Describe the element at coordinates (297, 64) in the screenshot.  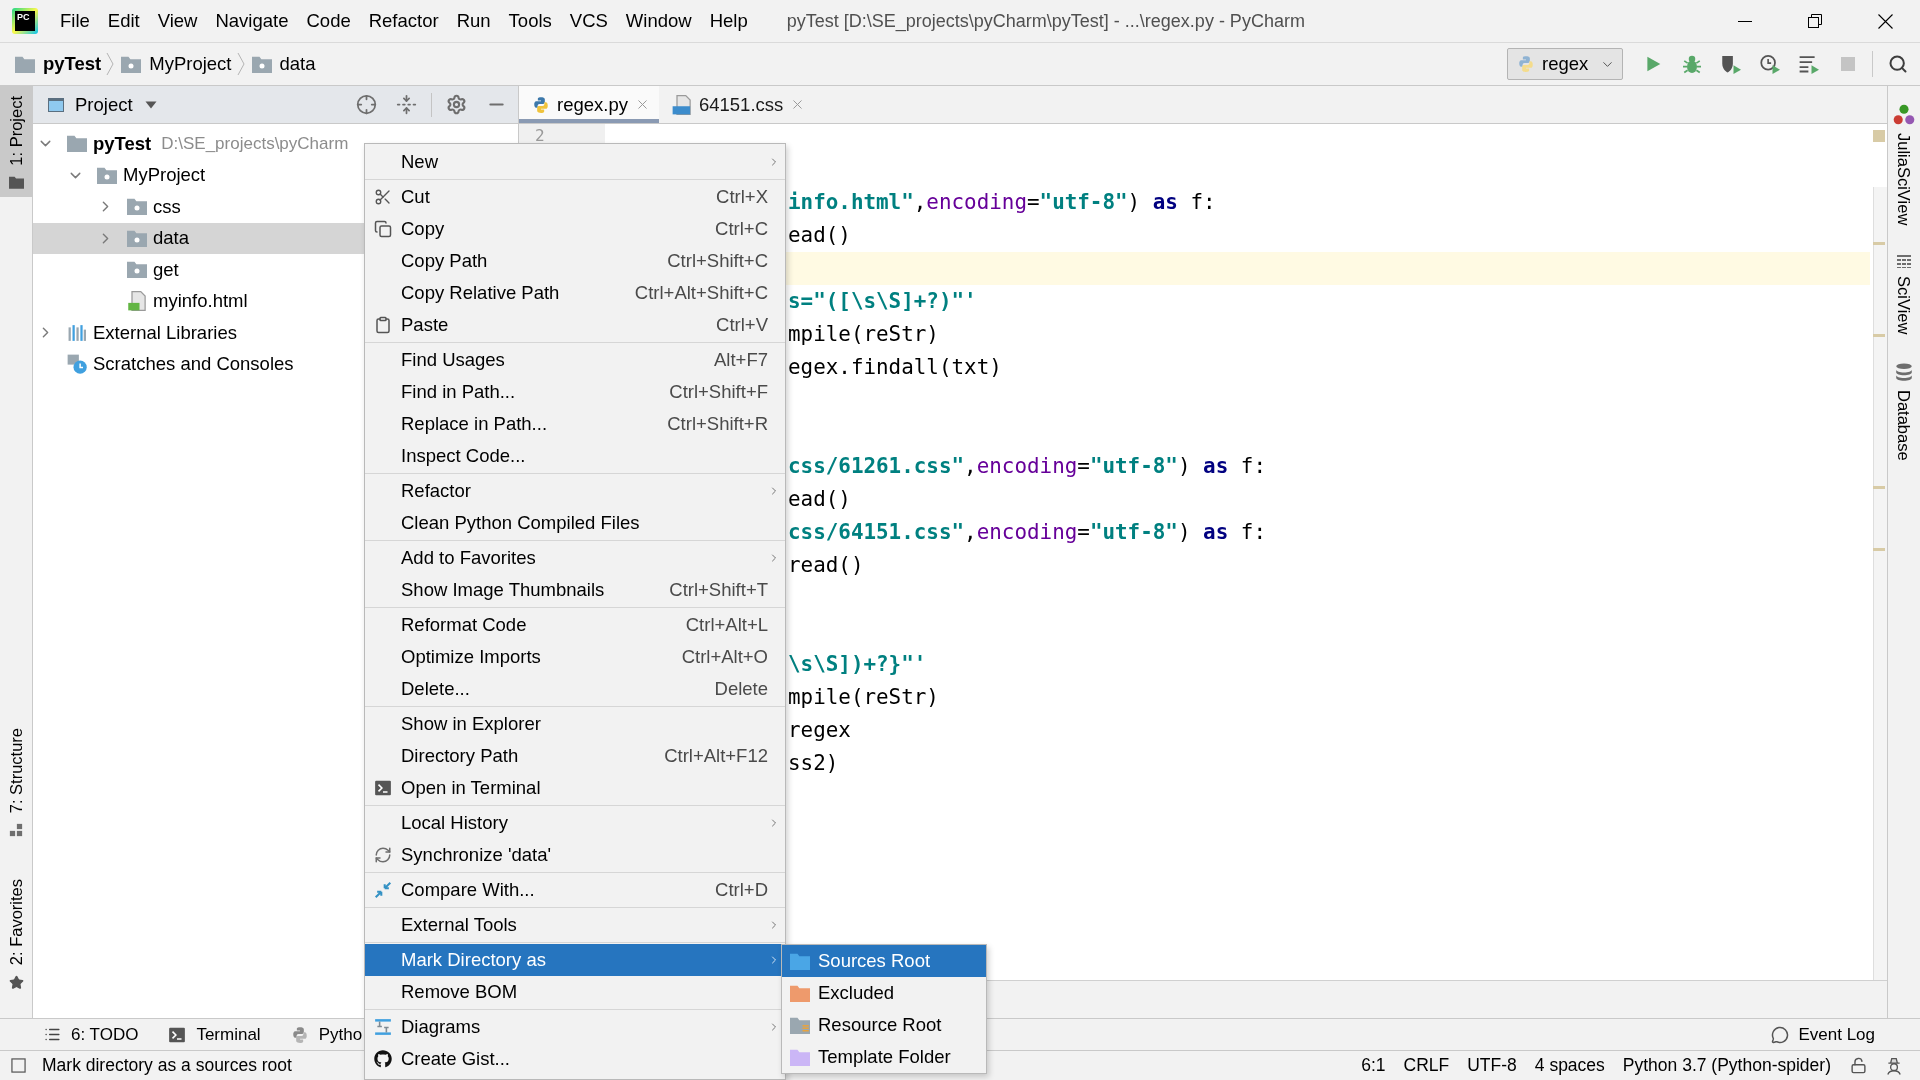
I see `breadcrumb: data` at that location.